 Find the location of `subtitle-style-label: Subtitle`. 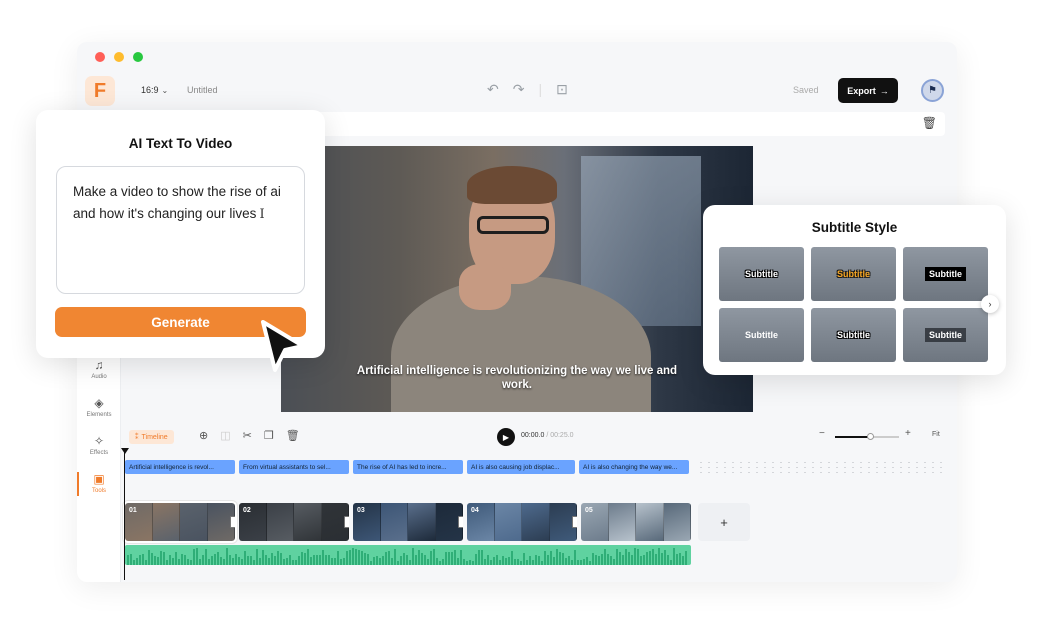

subtitle-style-label: Subtitle is located at coordinates (853, 335).